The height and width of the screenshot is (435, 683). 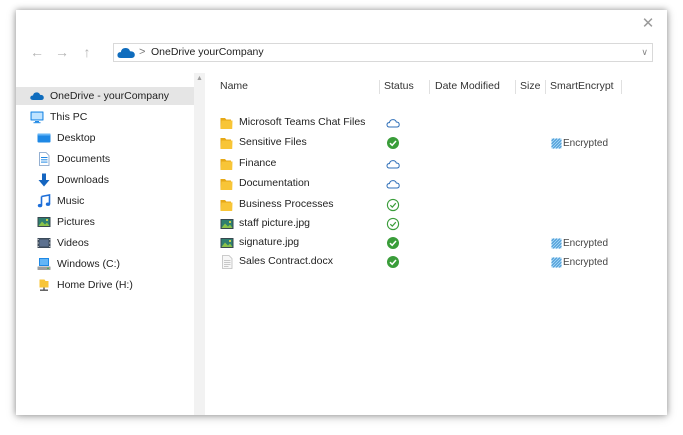 What do you see at coordinates (105, 117) in the screenshot?
I see `sidebar-item-this-pc: This PC` at bounding box center [105, 117].